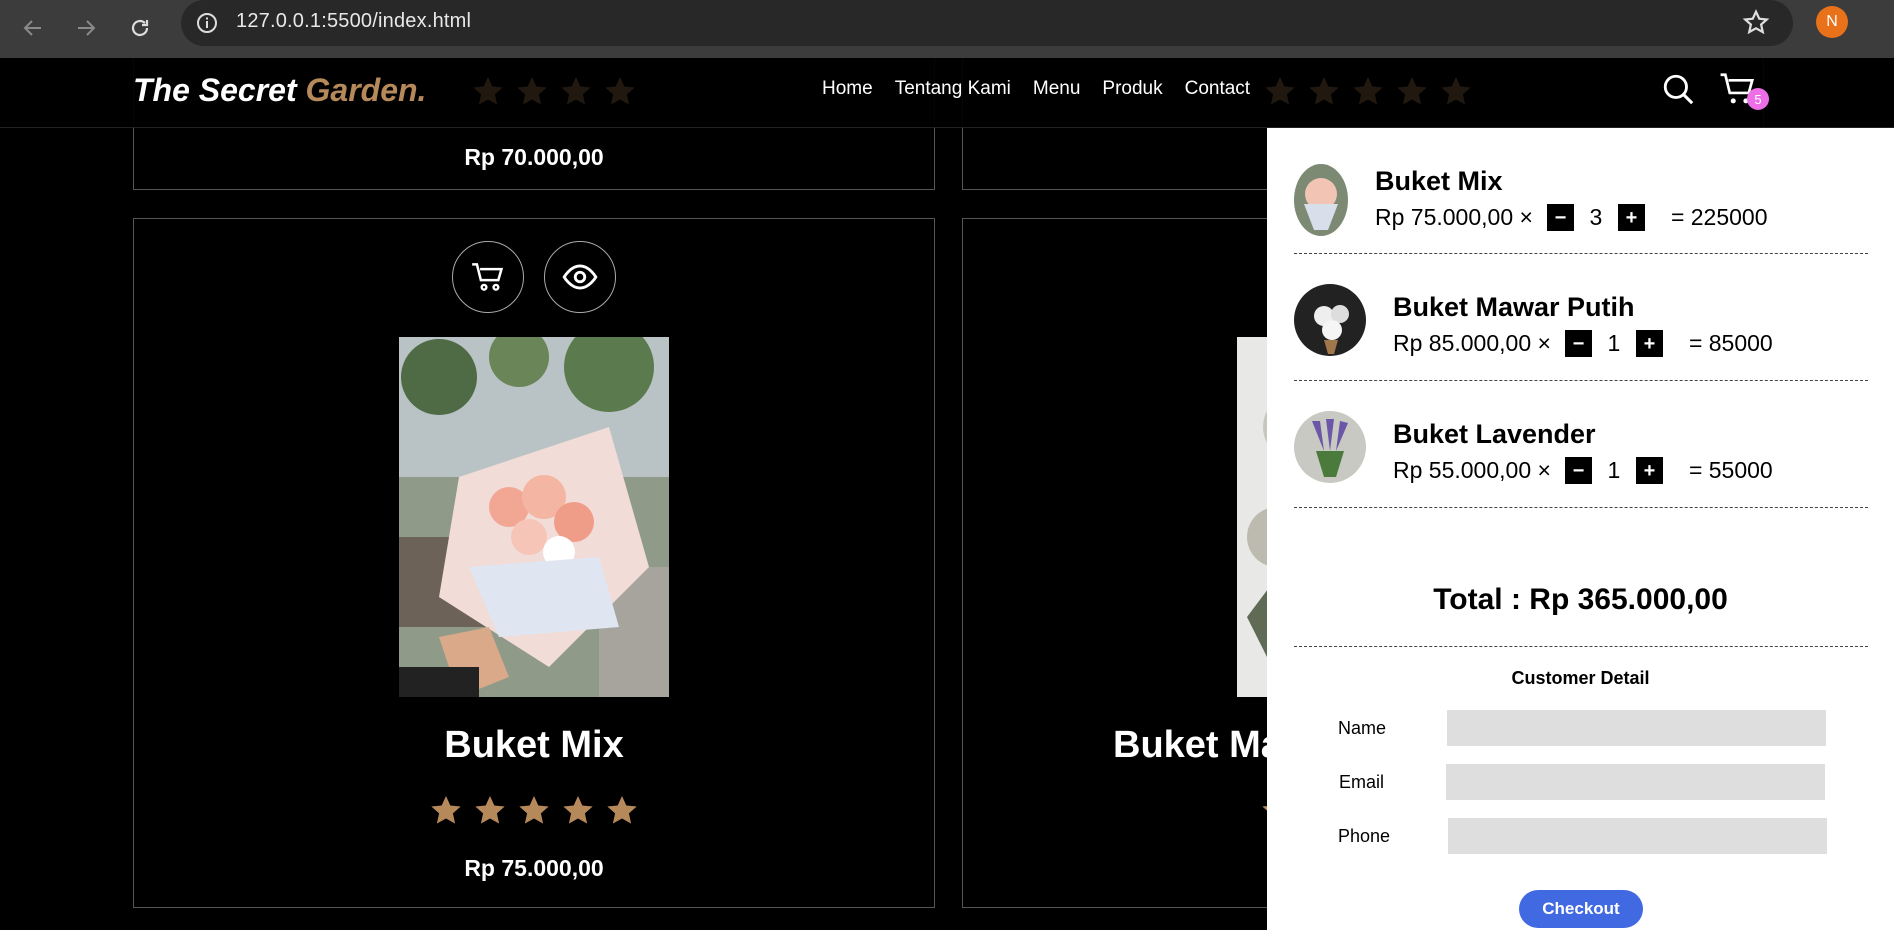 The width and height of the screenshot is (1894, 930). Describe the element at coordinates (1832, 22) in the screenshot. I see `profile-avatar: N` at that location.